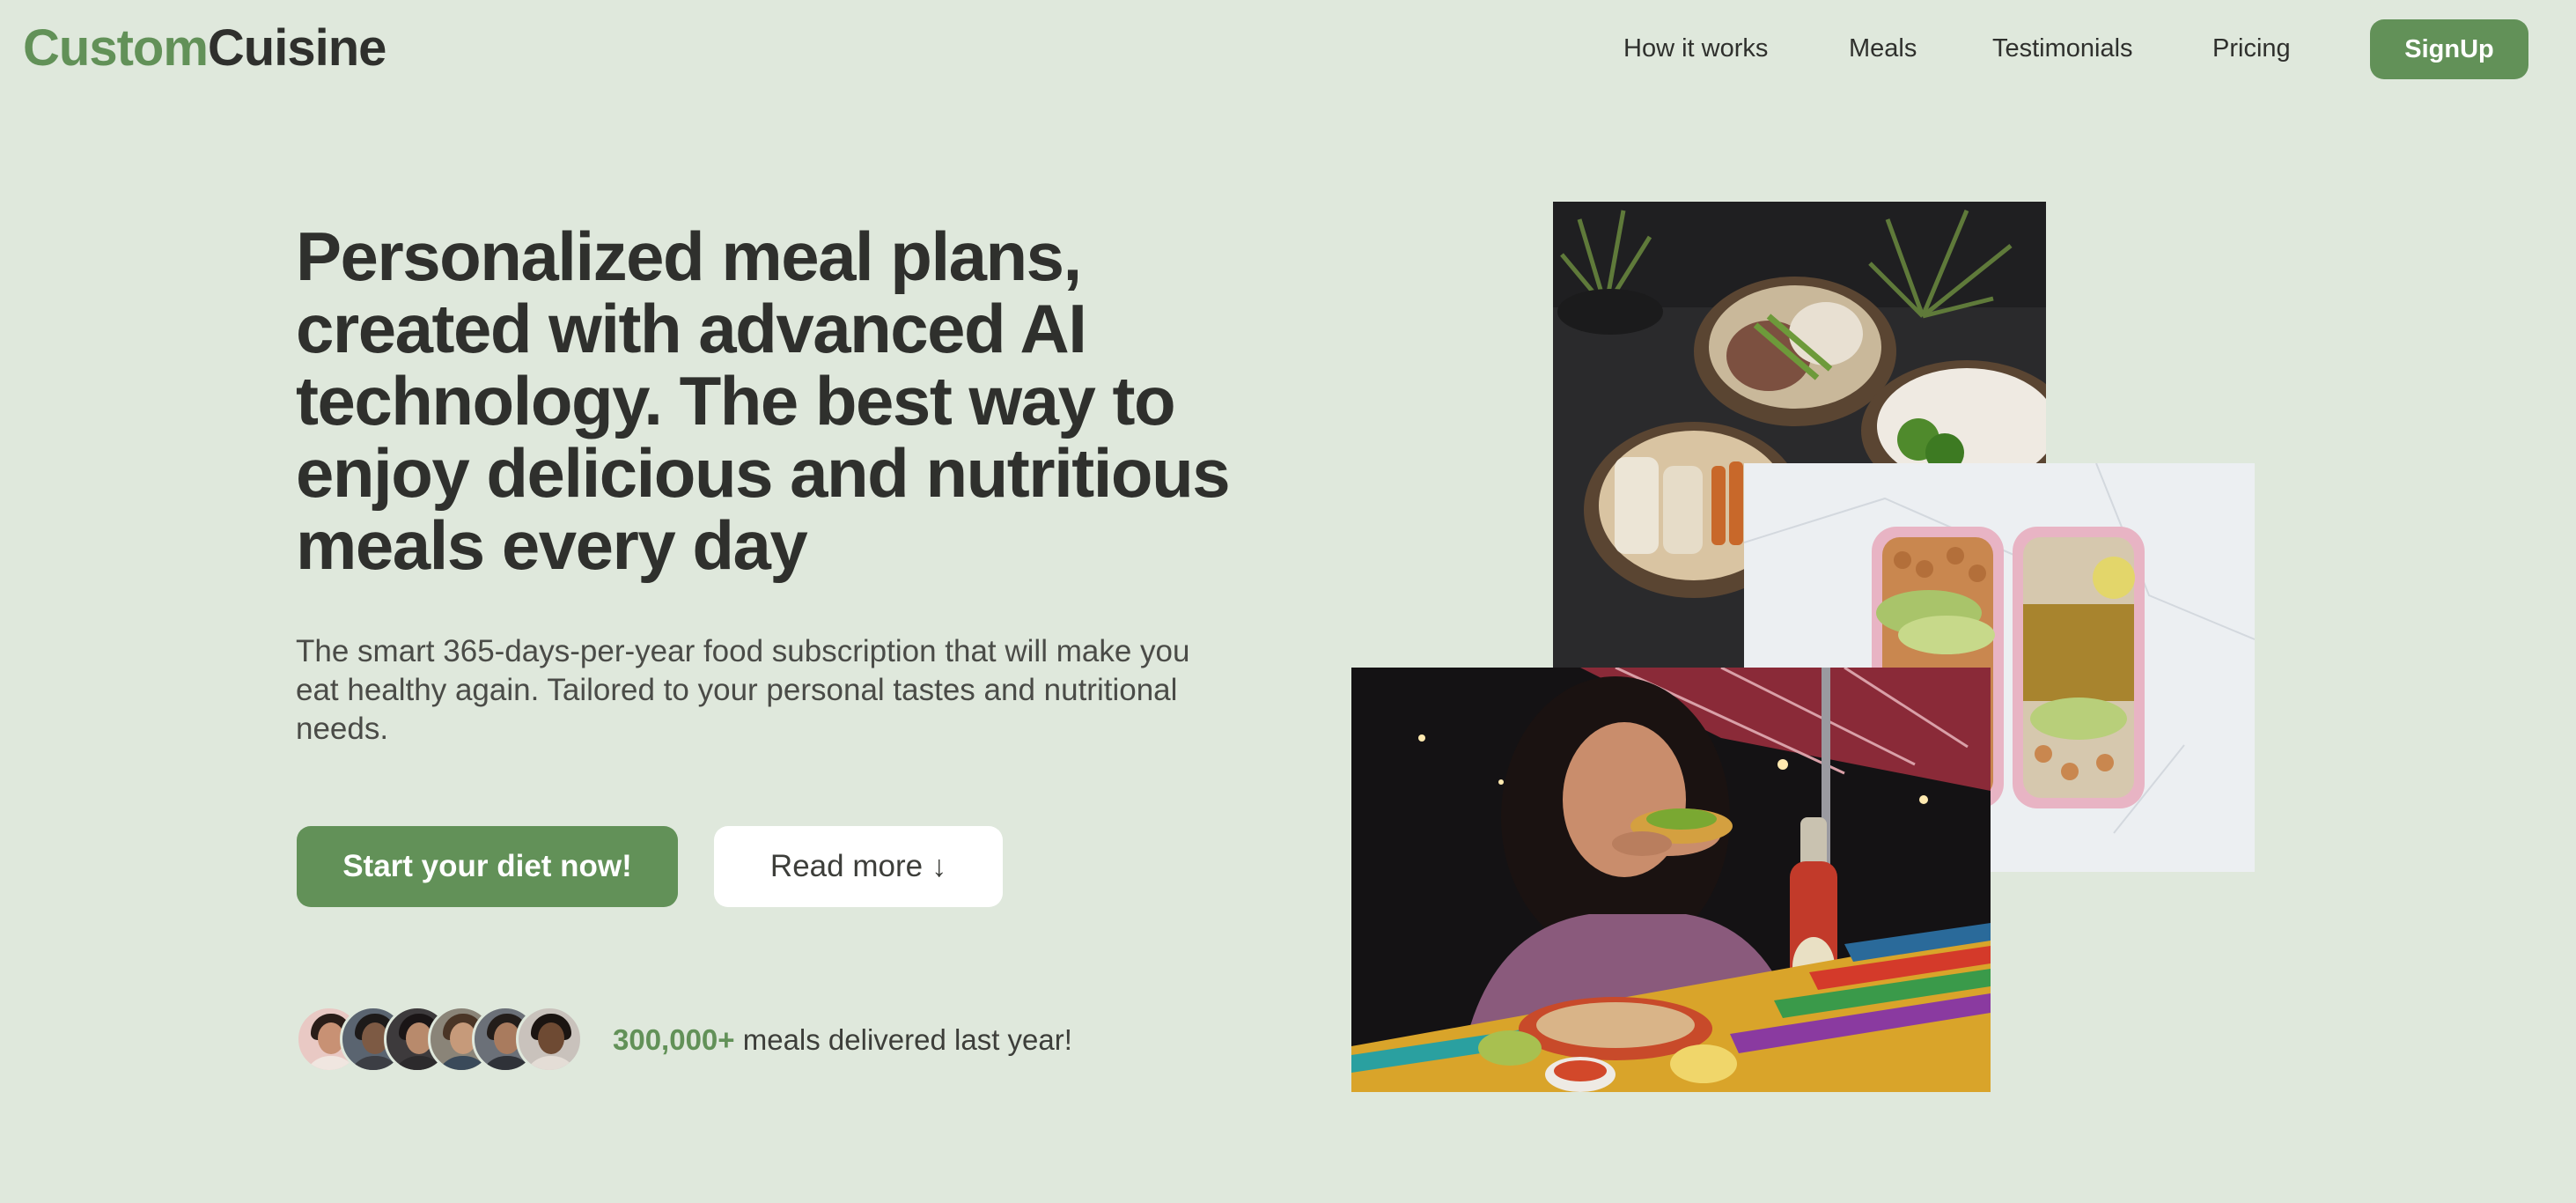 Image resolution: width=2576 pixels, height=1203 pixels. Describe the element at coordinates (116, 48) in the screenshot. I see `logo-part-custom: Custom` at that location.